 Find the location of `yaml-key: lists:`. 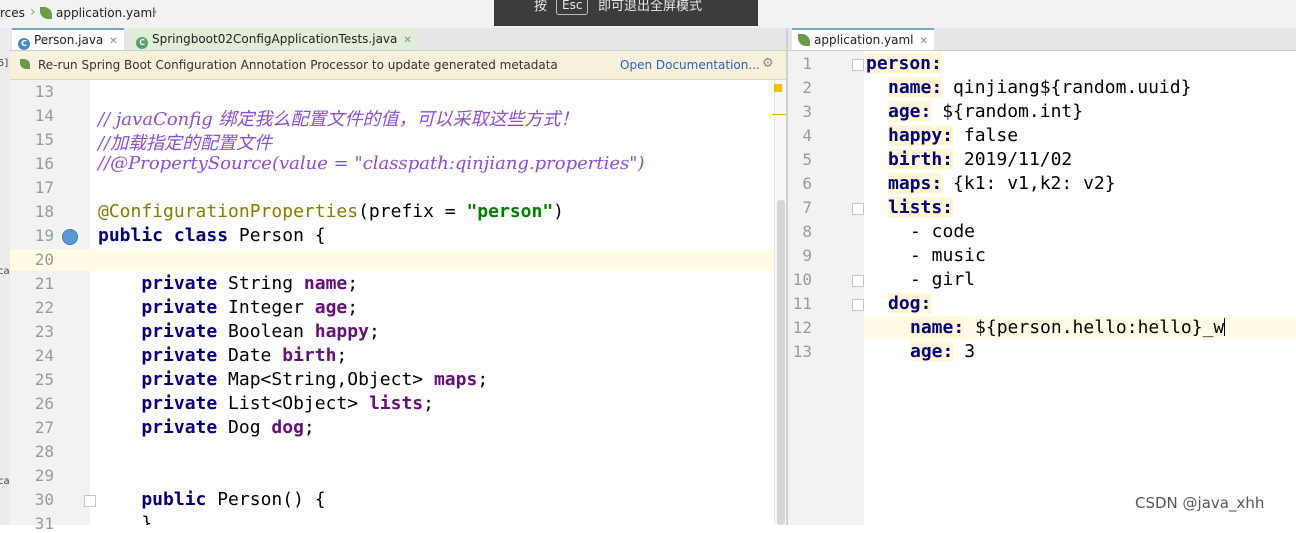

yaml-key: lists: is located at coordinates (921, 207).